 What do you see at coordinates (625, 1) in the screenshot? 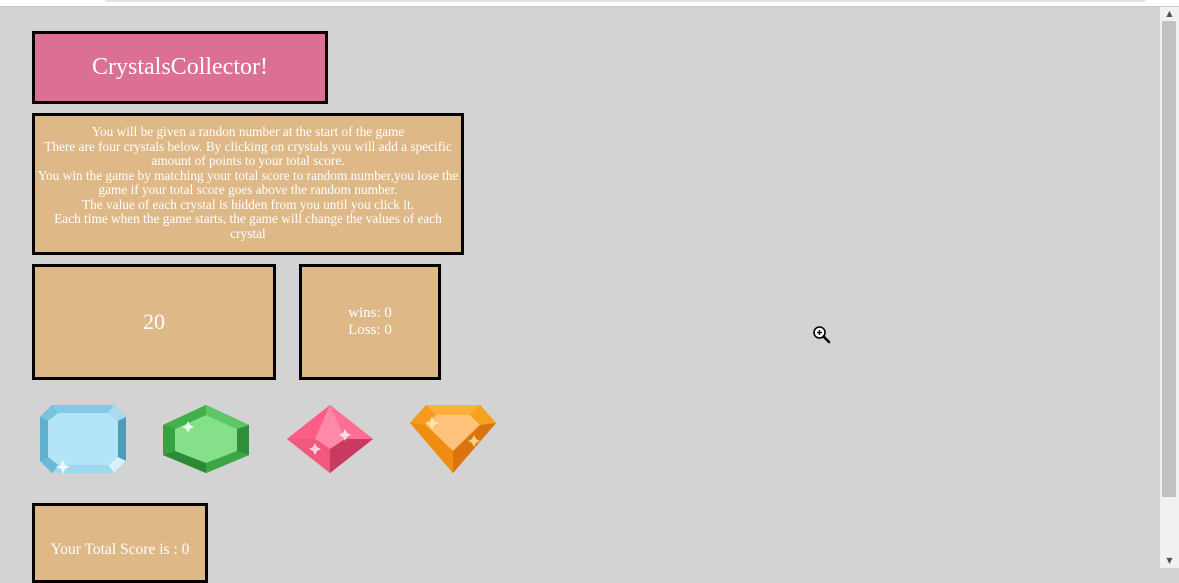
I see `address-bar-edge` at bounding box center [625, 1].